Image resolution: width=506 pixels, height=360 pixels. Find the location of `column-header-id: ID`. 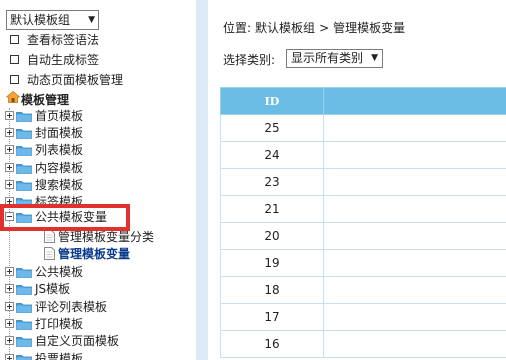

column-header-id: ID is located at coordinates (272, 101).